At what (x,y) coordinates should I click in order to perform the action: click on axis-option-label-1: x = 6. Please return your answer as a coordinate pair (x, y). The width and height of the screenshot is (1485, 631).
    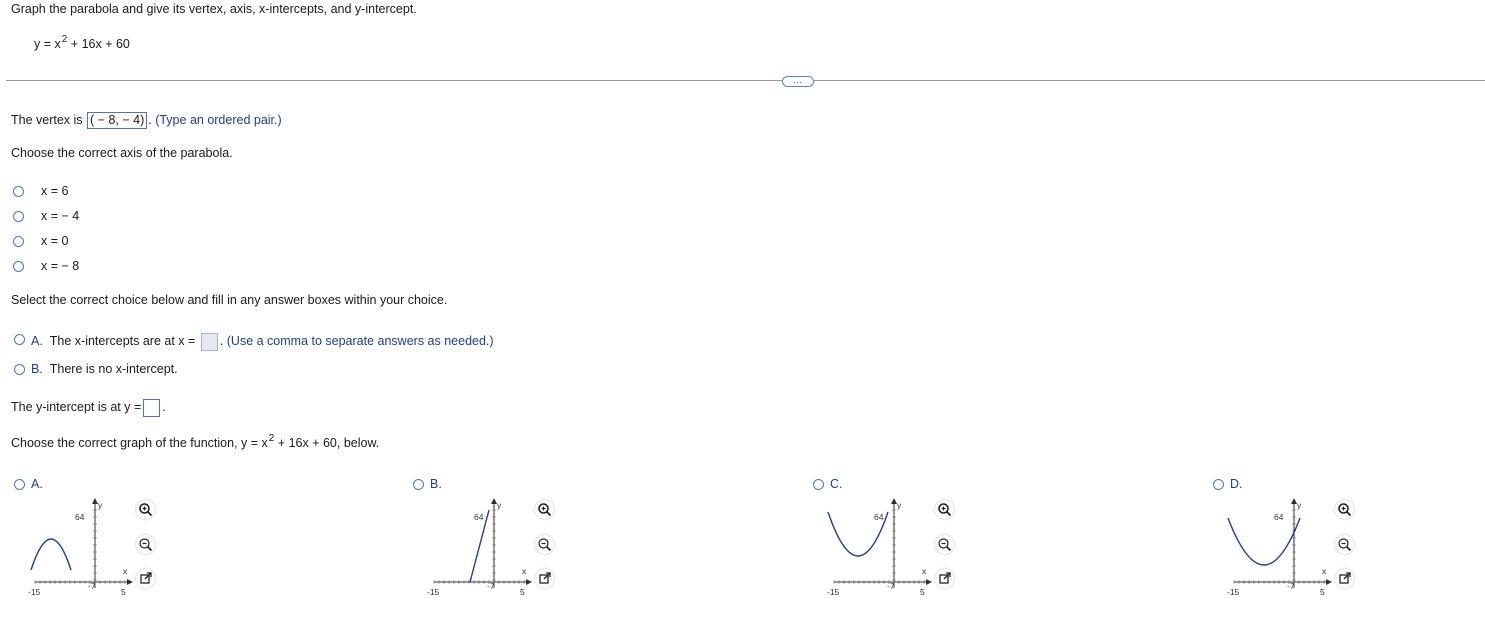
    Looking at the image, I should click on (55, 191).